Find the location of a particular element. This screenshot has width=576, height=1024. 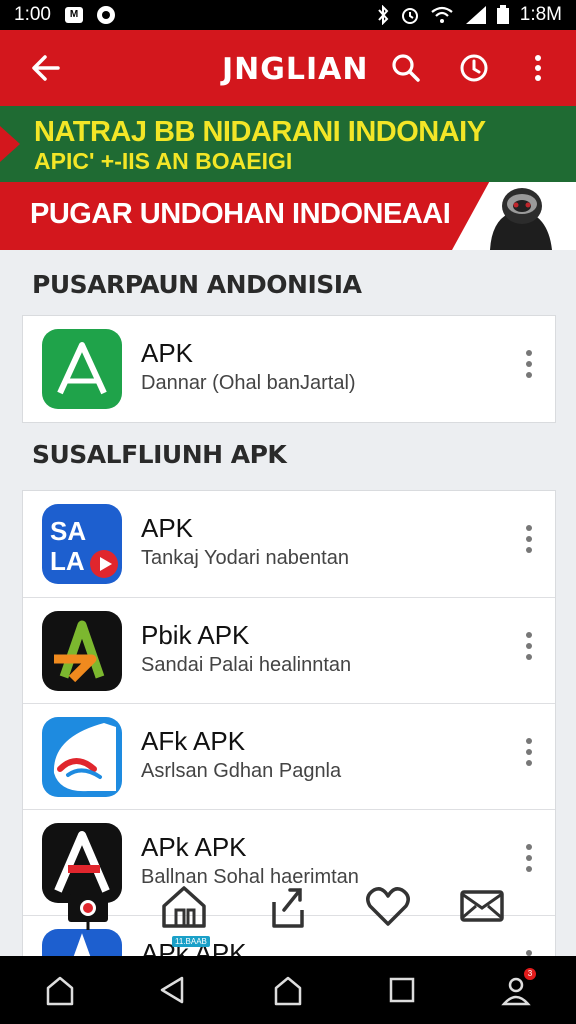

blue-letters-icon: SA LA is located at coordinates (82, 544).